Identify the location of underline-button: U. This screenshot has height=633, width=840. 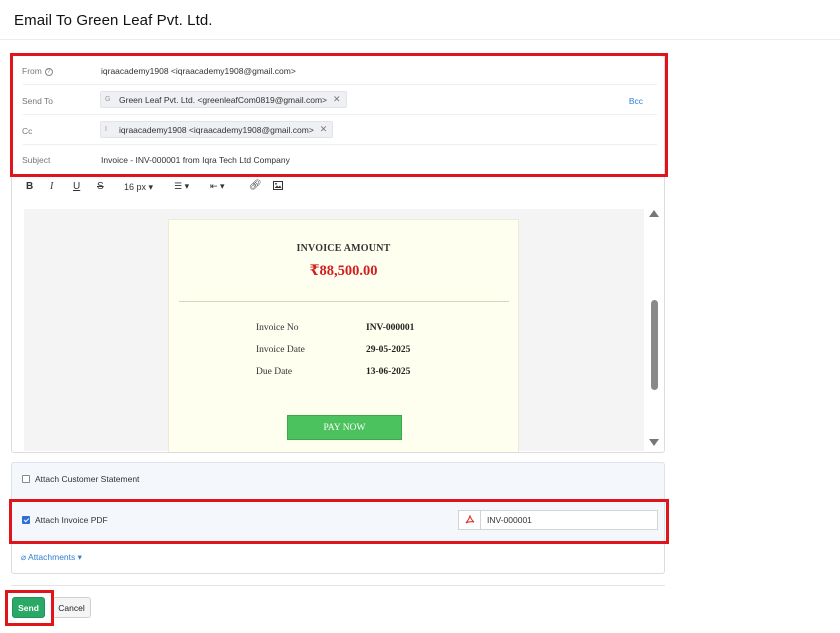
(76, 186).